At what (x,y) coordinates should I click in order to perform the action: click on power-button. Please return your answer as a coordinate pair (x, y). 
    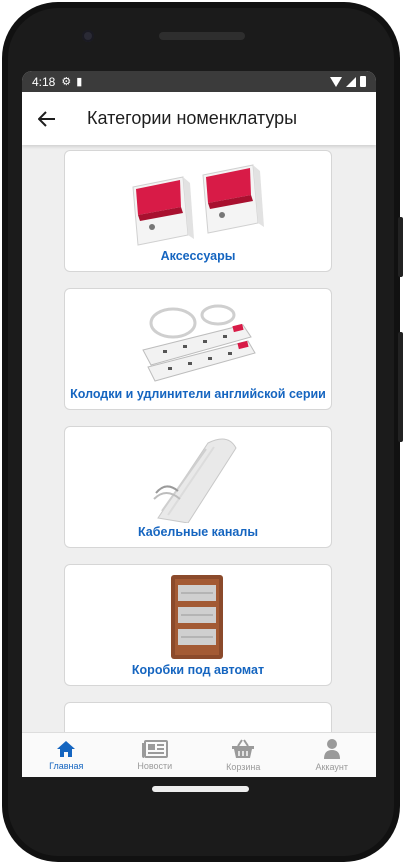
    Looking at the image, I should click on (400, 247).